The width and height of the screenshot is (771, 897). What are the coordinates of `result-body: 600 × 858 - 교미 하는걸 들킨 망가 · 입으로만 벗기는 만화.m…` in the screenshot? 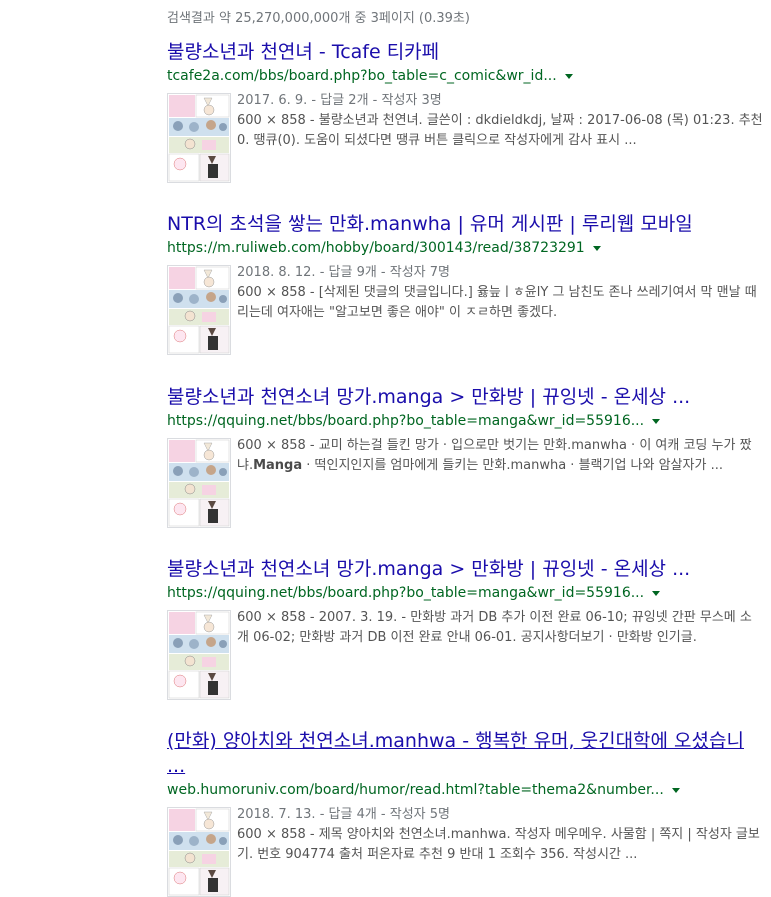 It's located at (467, 482).